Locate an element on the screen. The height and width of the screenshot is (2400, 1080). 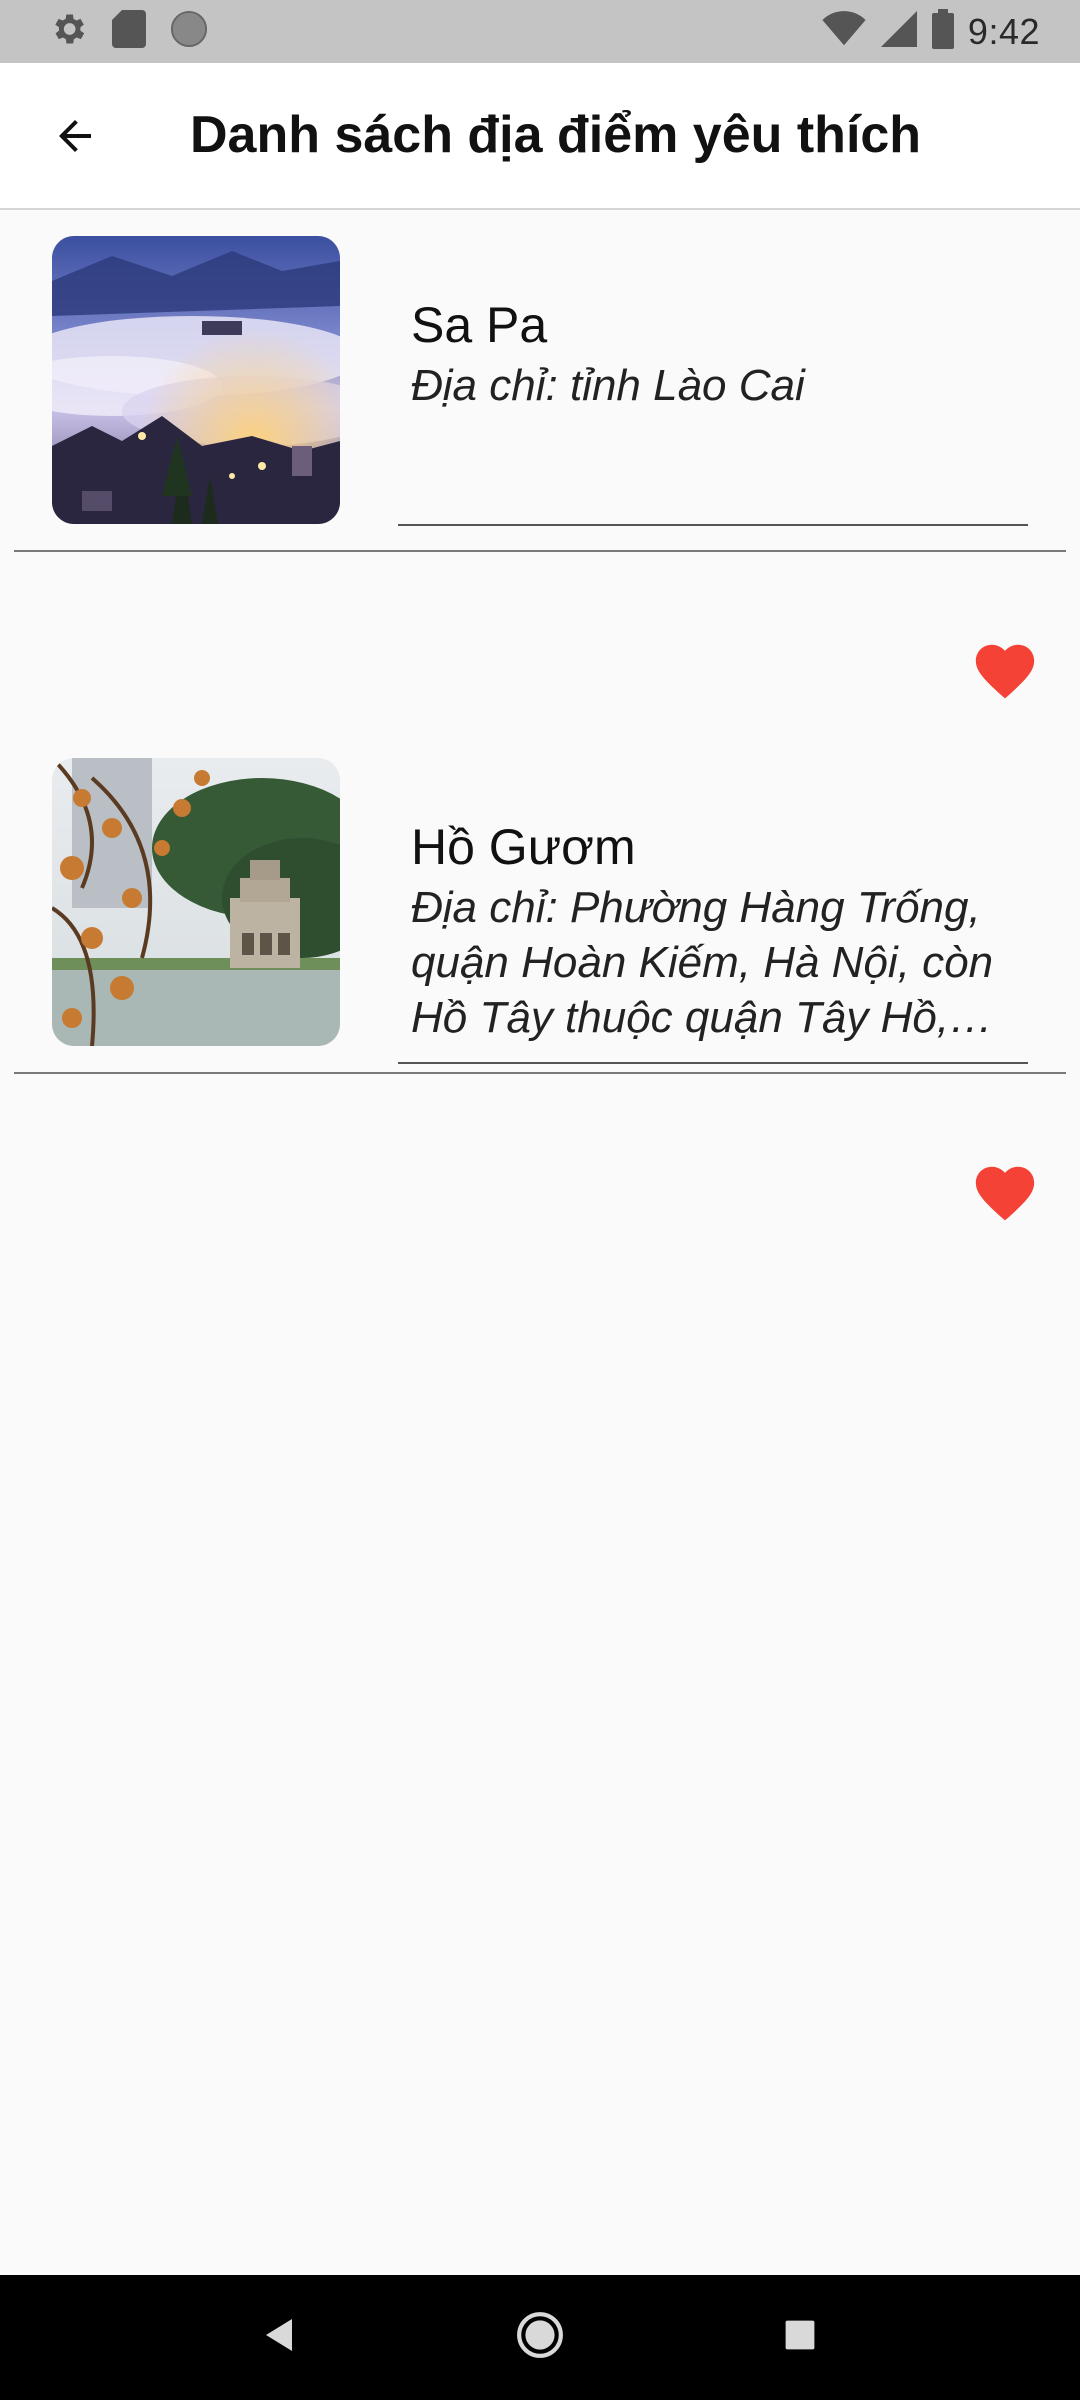
nav-back-button is located at coordinates (280, 2338).